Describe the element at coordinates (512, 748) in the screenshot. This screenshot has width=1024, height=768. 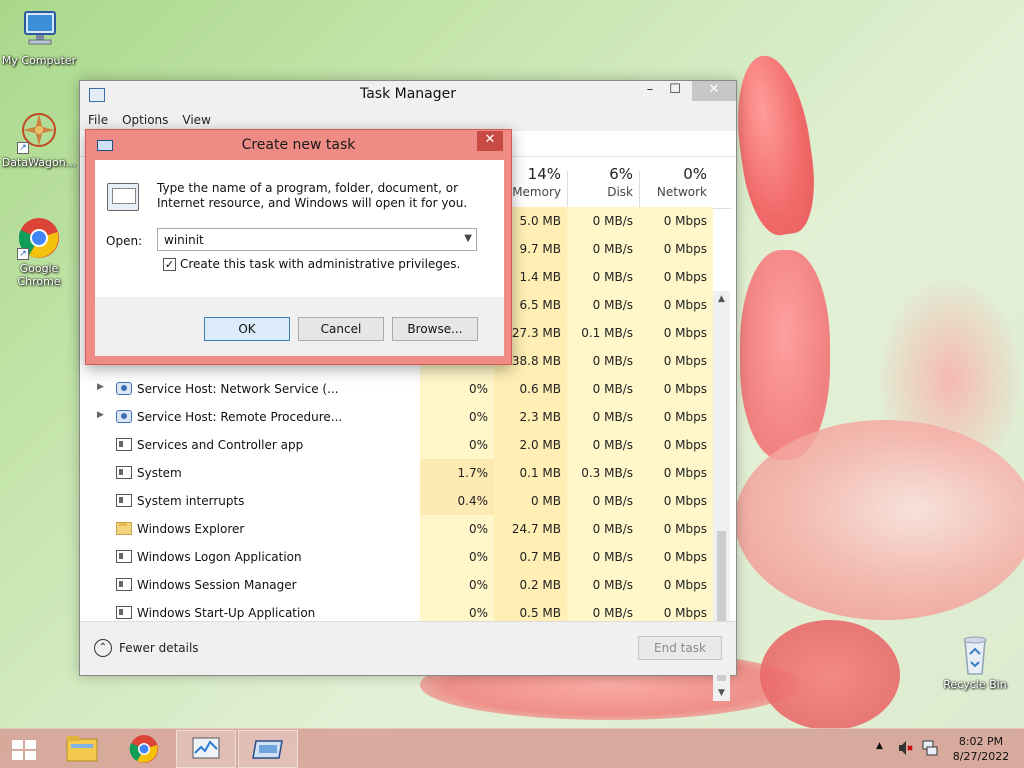
I see `taskbar: ▲ 8:02 PM 8/27/2022` at that location.